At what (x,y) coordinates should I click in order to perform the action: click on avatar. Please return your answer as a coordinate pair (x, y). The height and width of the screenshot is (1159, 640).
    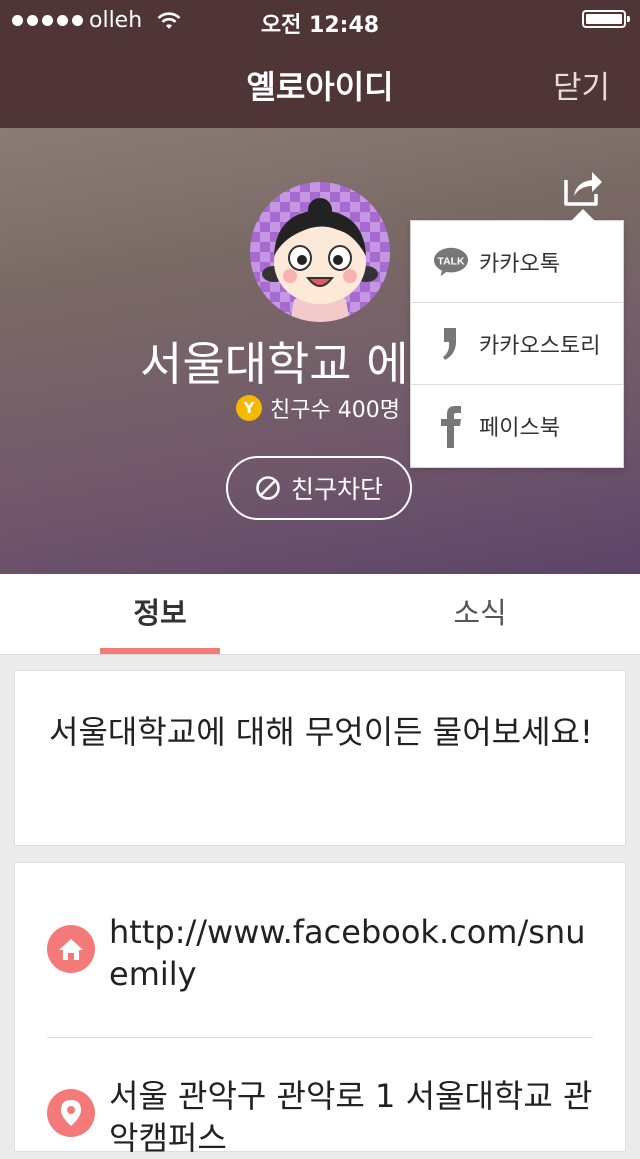
    Looking at the image, I should click on (320, 252).